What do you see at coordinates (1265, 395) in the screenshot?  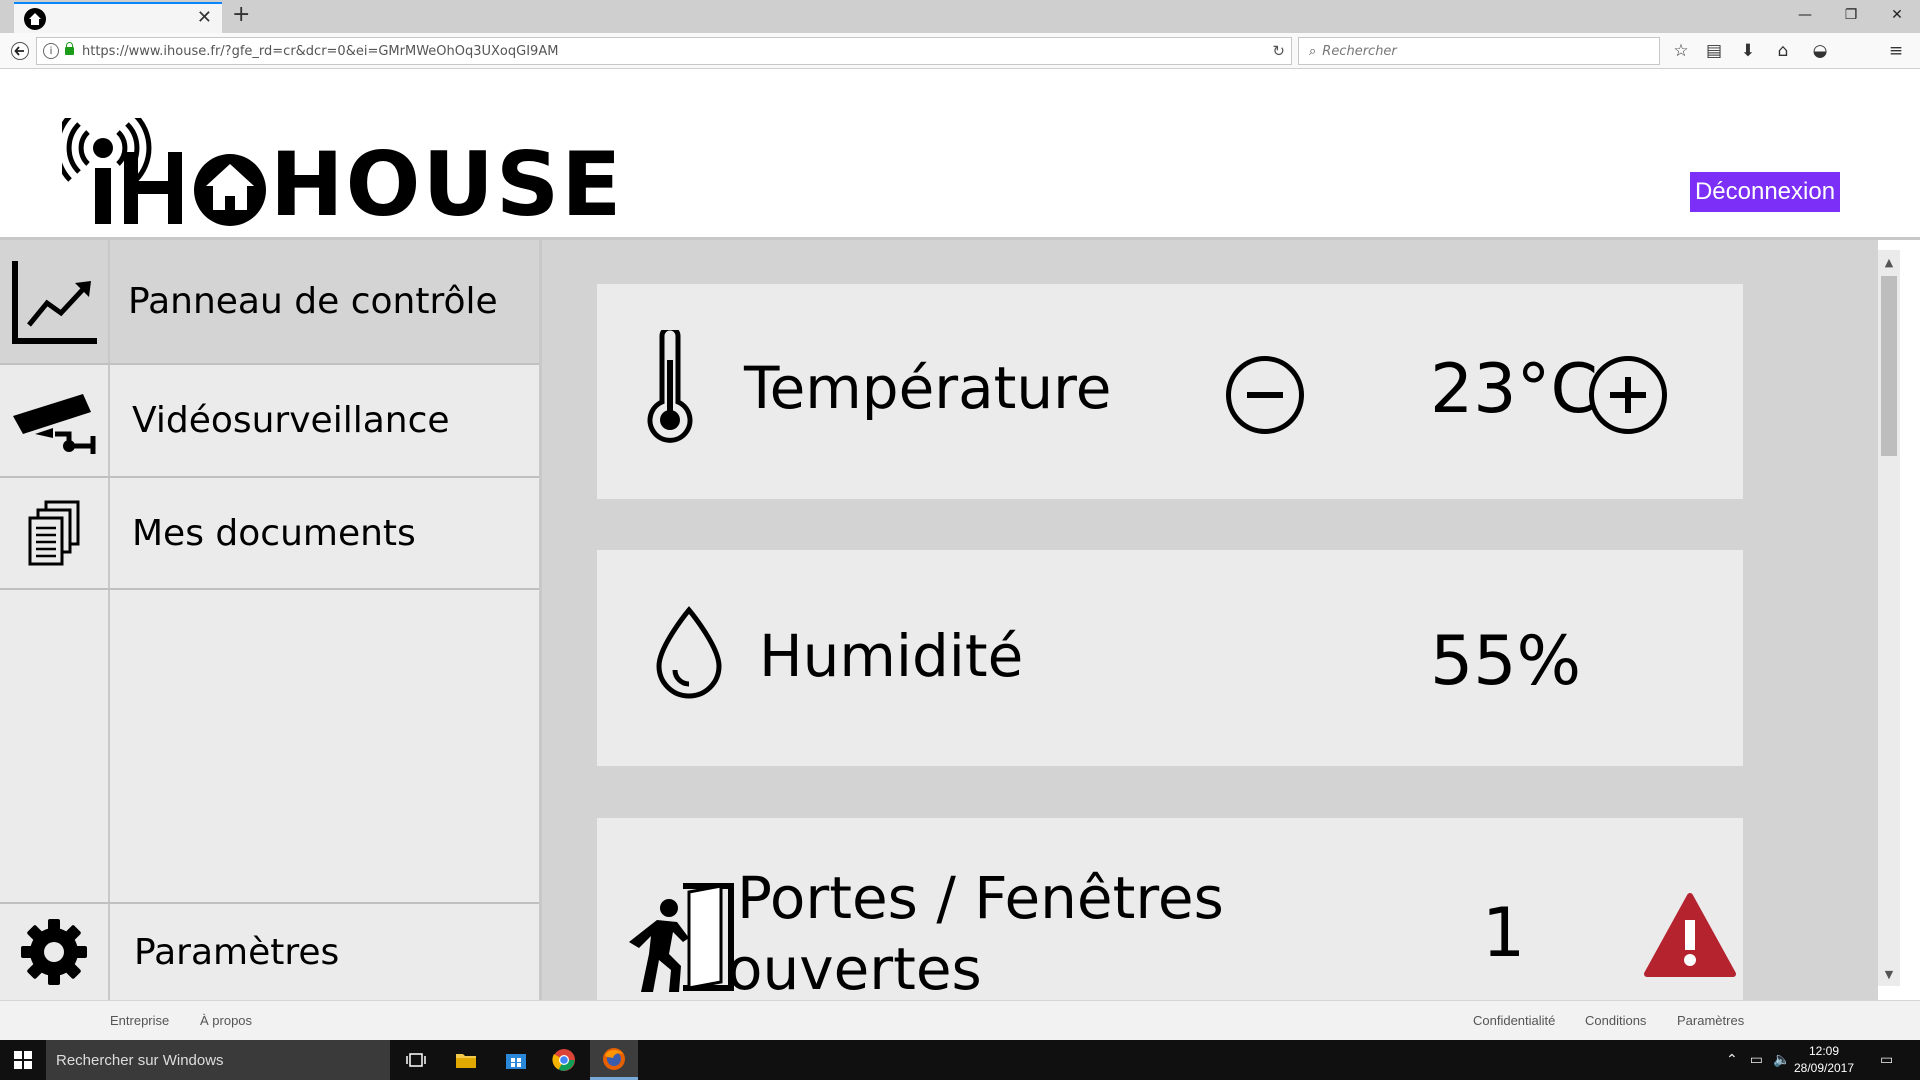 I see `decrease-temperature-button` at bounding box center [1265, 395].